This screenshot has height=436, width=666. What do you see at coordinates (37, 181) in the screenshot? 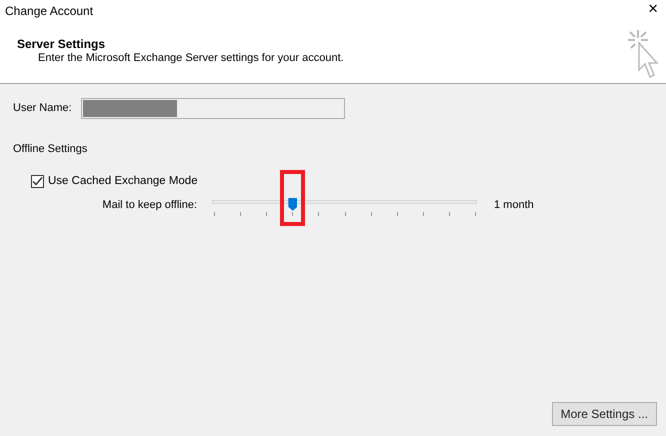
I see `checkbox-icon` at bounding box center [37, 181].